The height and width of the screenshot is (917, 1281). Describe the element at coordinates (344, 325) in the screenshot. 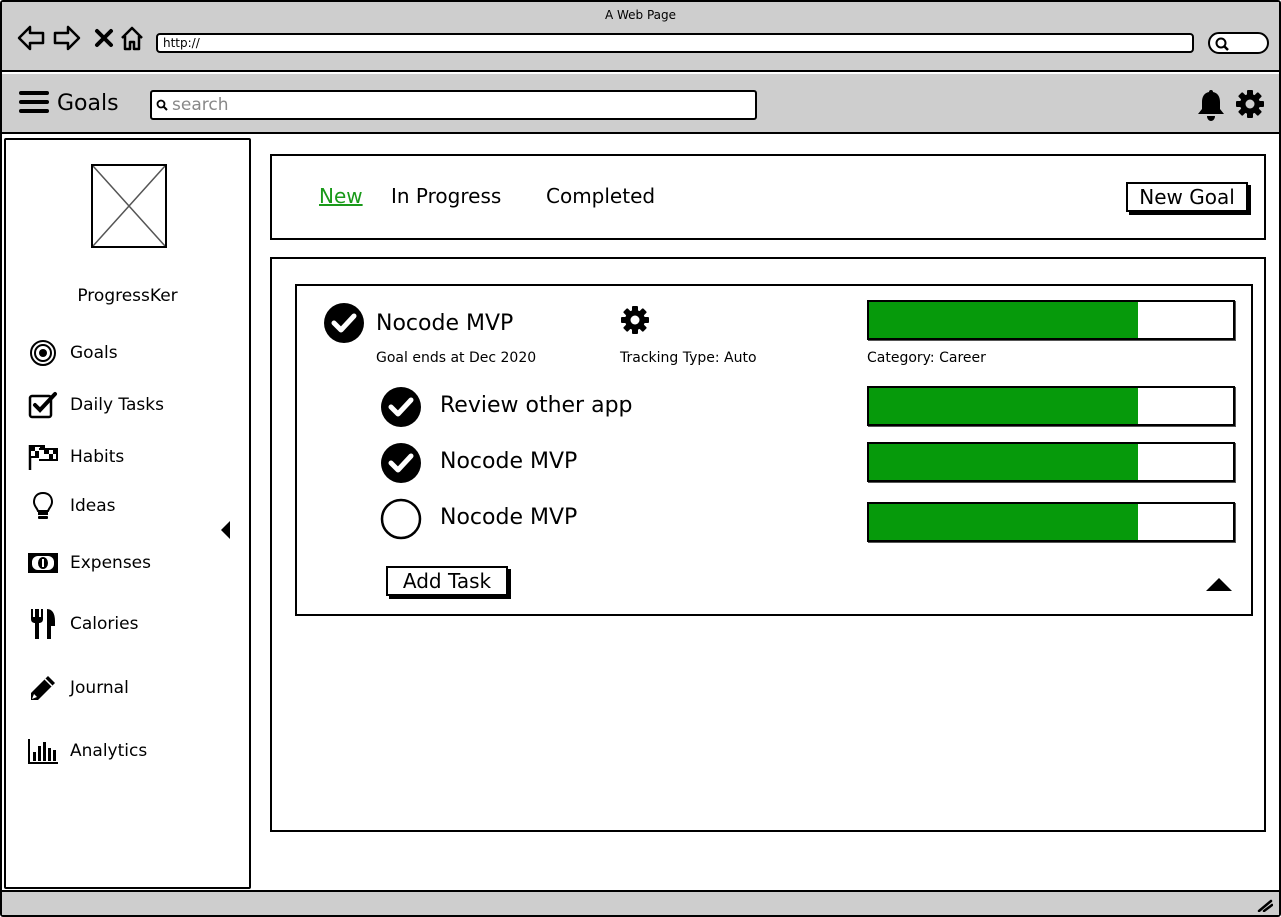

I see `goal-complete-check-icon` at that location.